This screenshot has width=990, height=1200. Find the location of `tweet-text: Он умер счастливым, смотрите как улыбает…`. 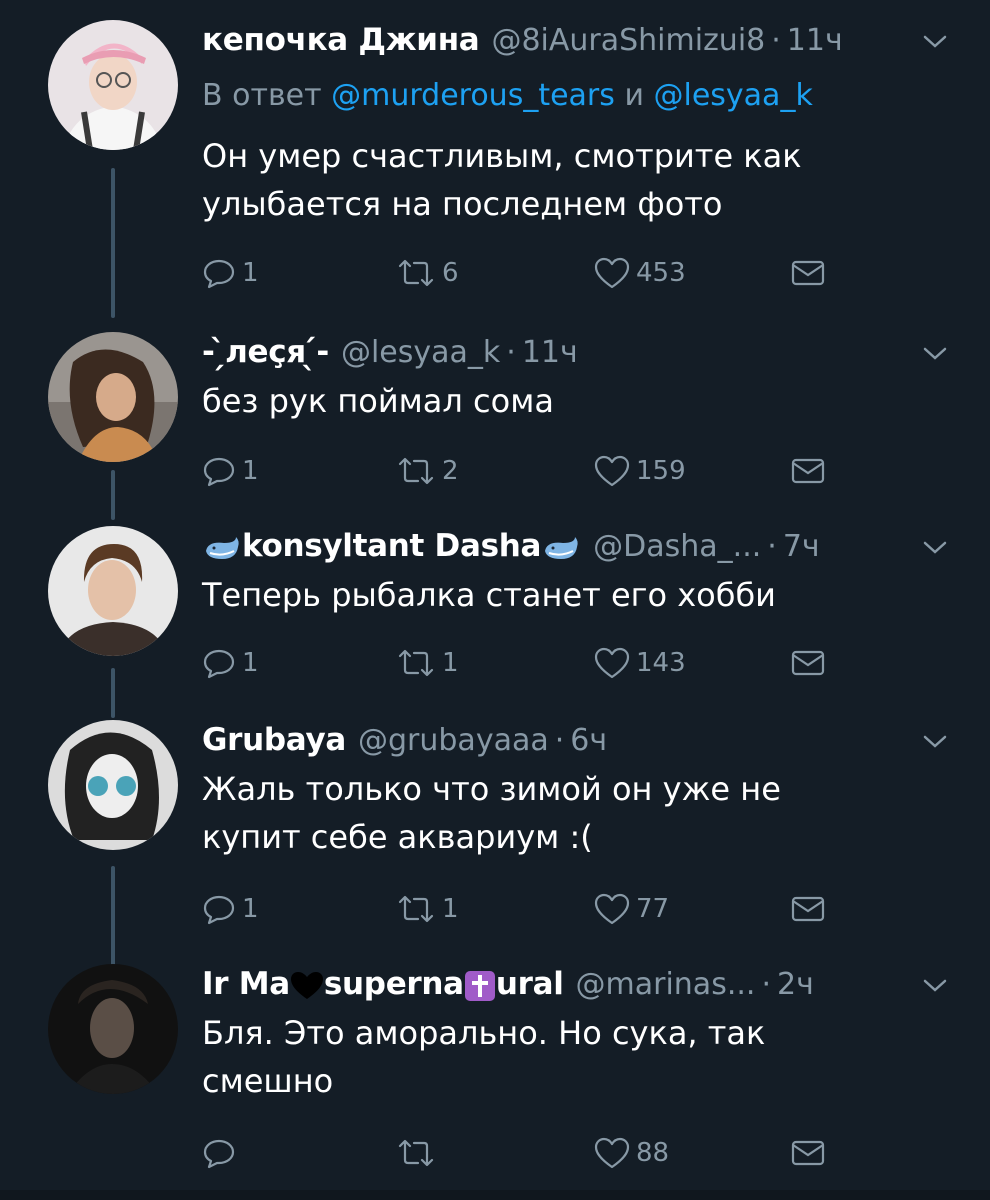

tweet-text: Он умер счастливым, смотрите как улыбает… is located at coordinates (502, 180).